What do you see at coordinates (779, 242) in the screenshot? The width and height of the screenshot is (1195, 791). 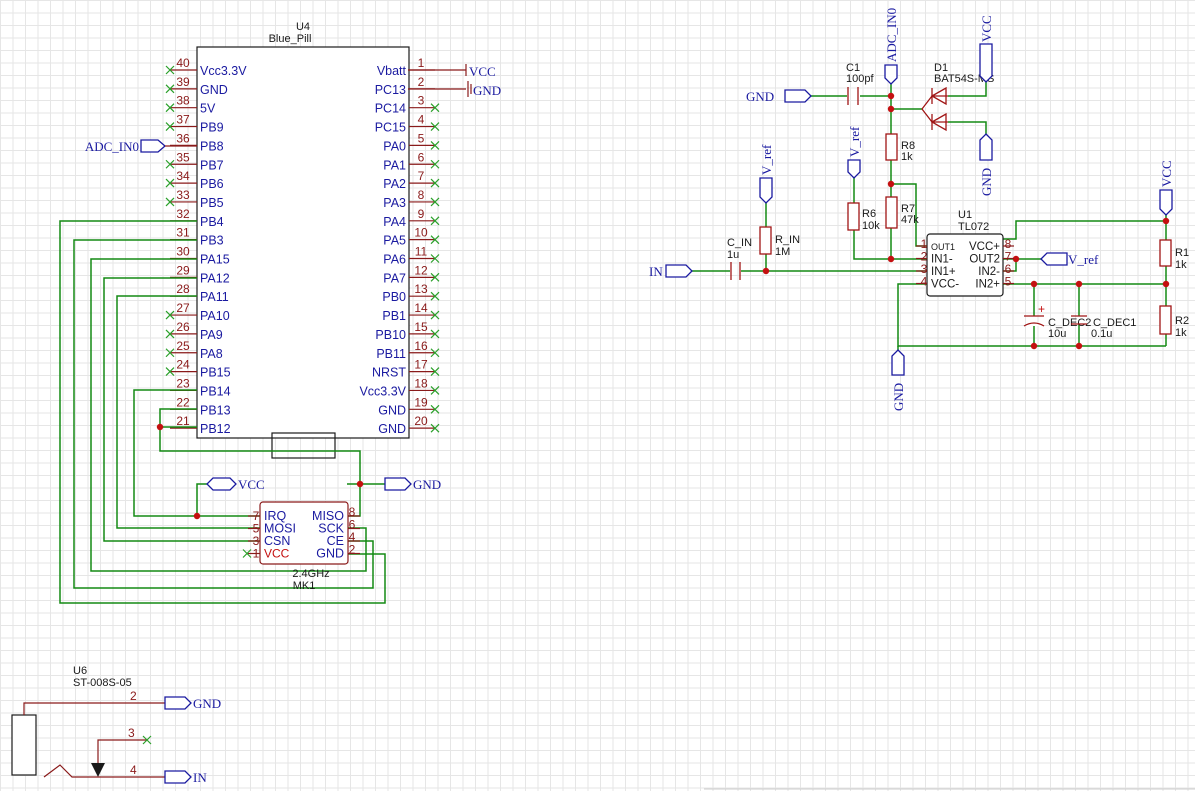 I see `r-in-resistor: R_IN 1M` at bounding box center [779, 242].